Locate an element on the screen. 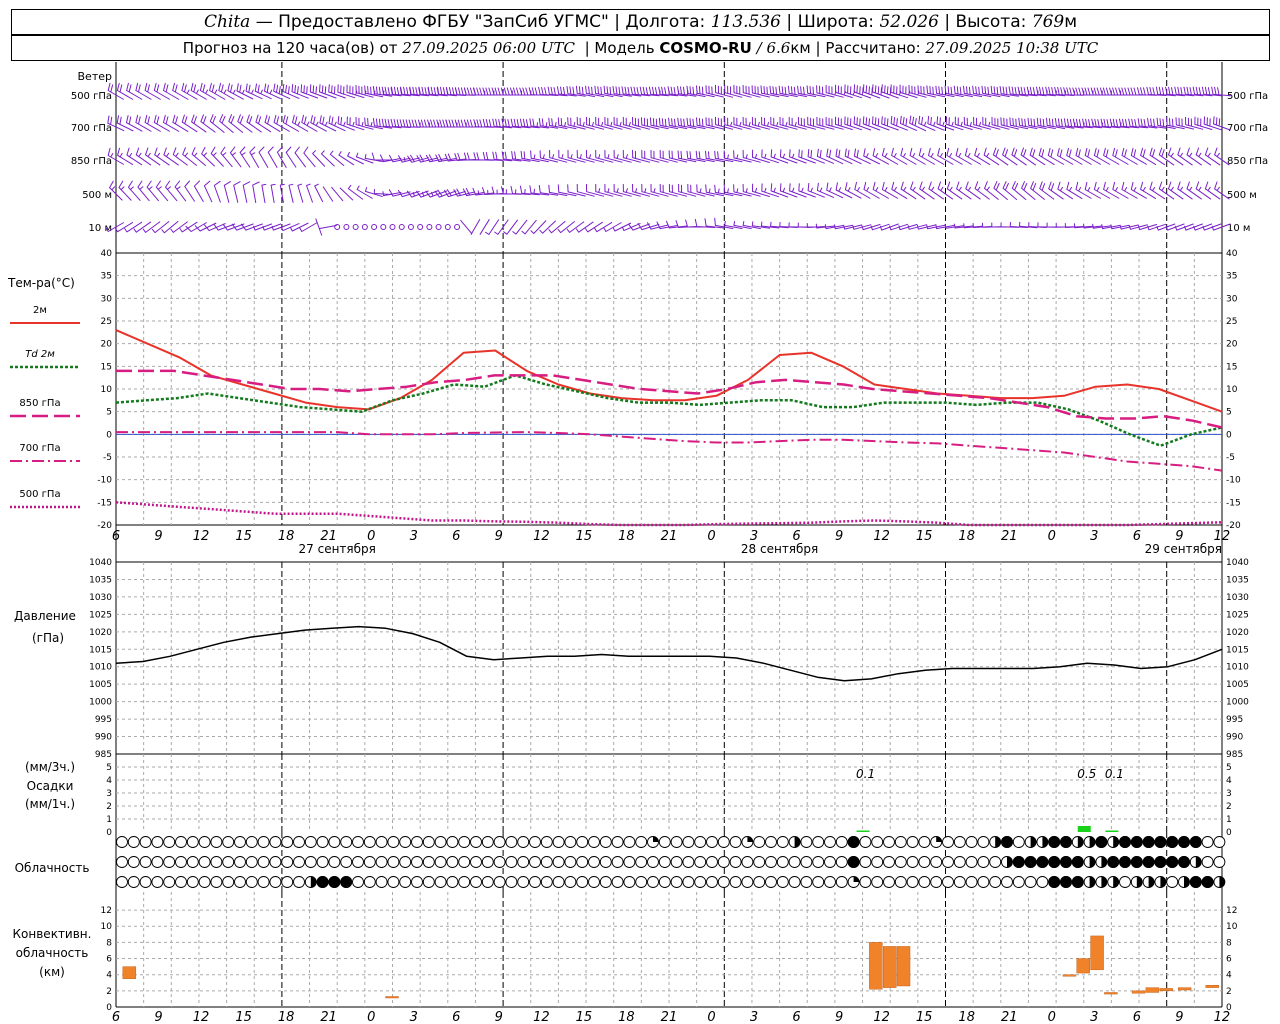  pressure-tick-label: 1010 is located at coordinates (100, 668).